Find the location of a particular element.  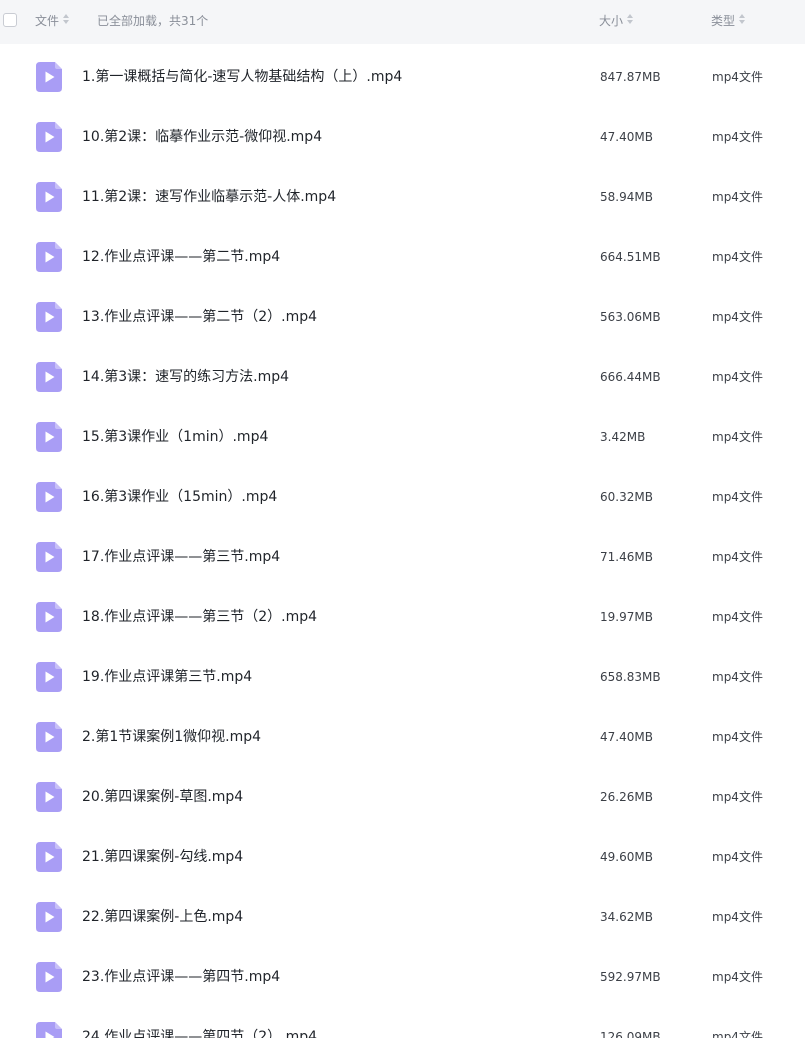

file-row: 21.第四课案例-勾线.mp4 49.60MB mp4文件 is located at coordinates (402, 857).